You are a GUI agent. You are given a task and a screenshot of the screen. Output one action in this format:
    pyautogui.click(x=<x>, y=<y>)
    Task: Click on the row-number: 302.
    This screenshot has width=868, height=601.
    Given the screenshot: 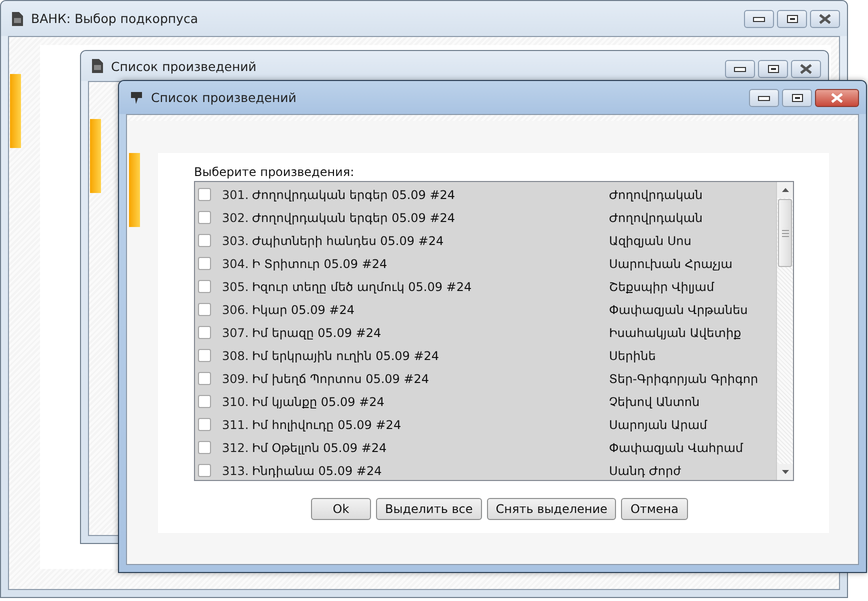 What is the action you would take?
    pyautogui.click(x=236, y=217)
    